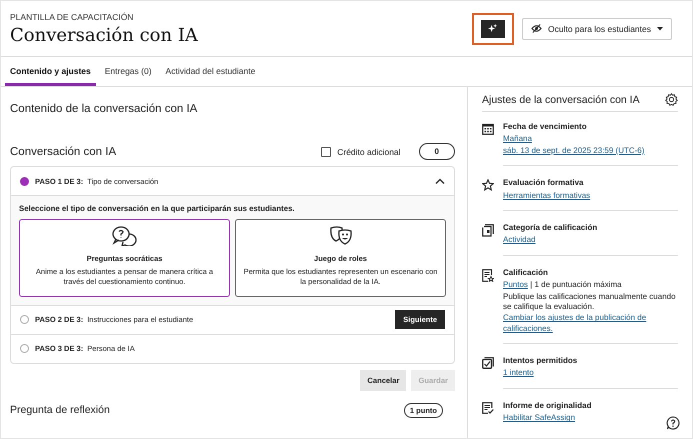  I want to click on question-title: Pregunta de reflexión, so click(60, 410).